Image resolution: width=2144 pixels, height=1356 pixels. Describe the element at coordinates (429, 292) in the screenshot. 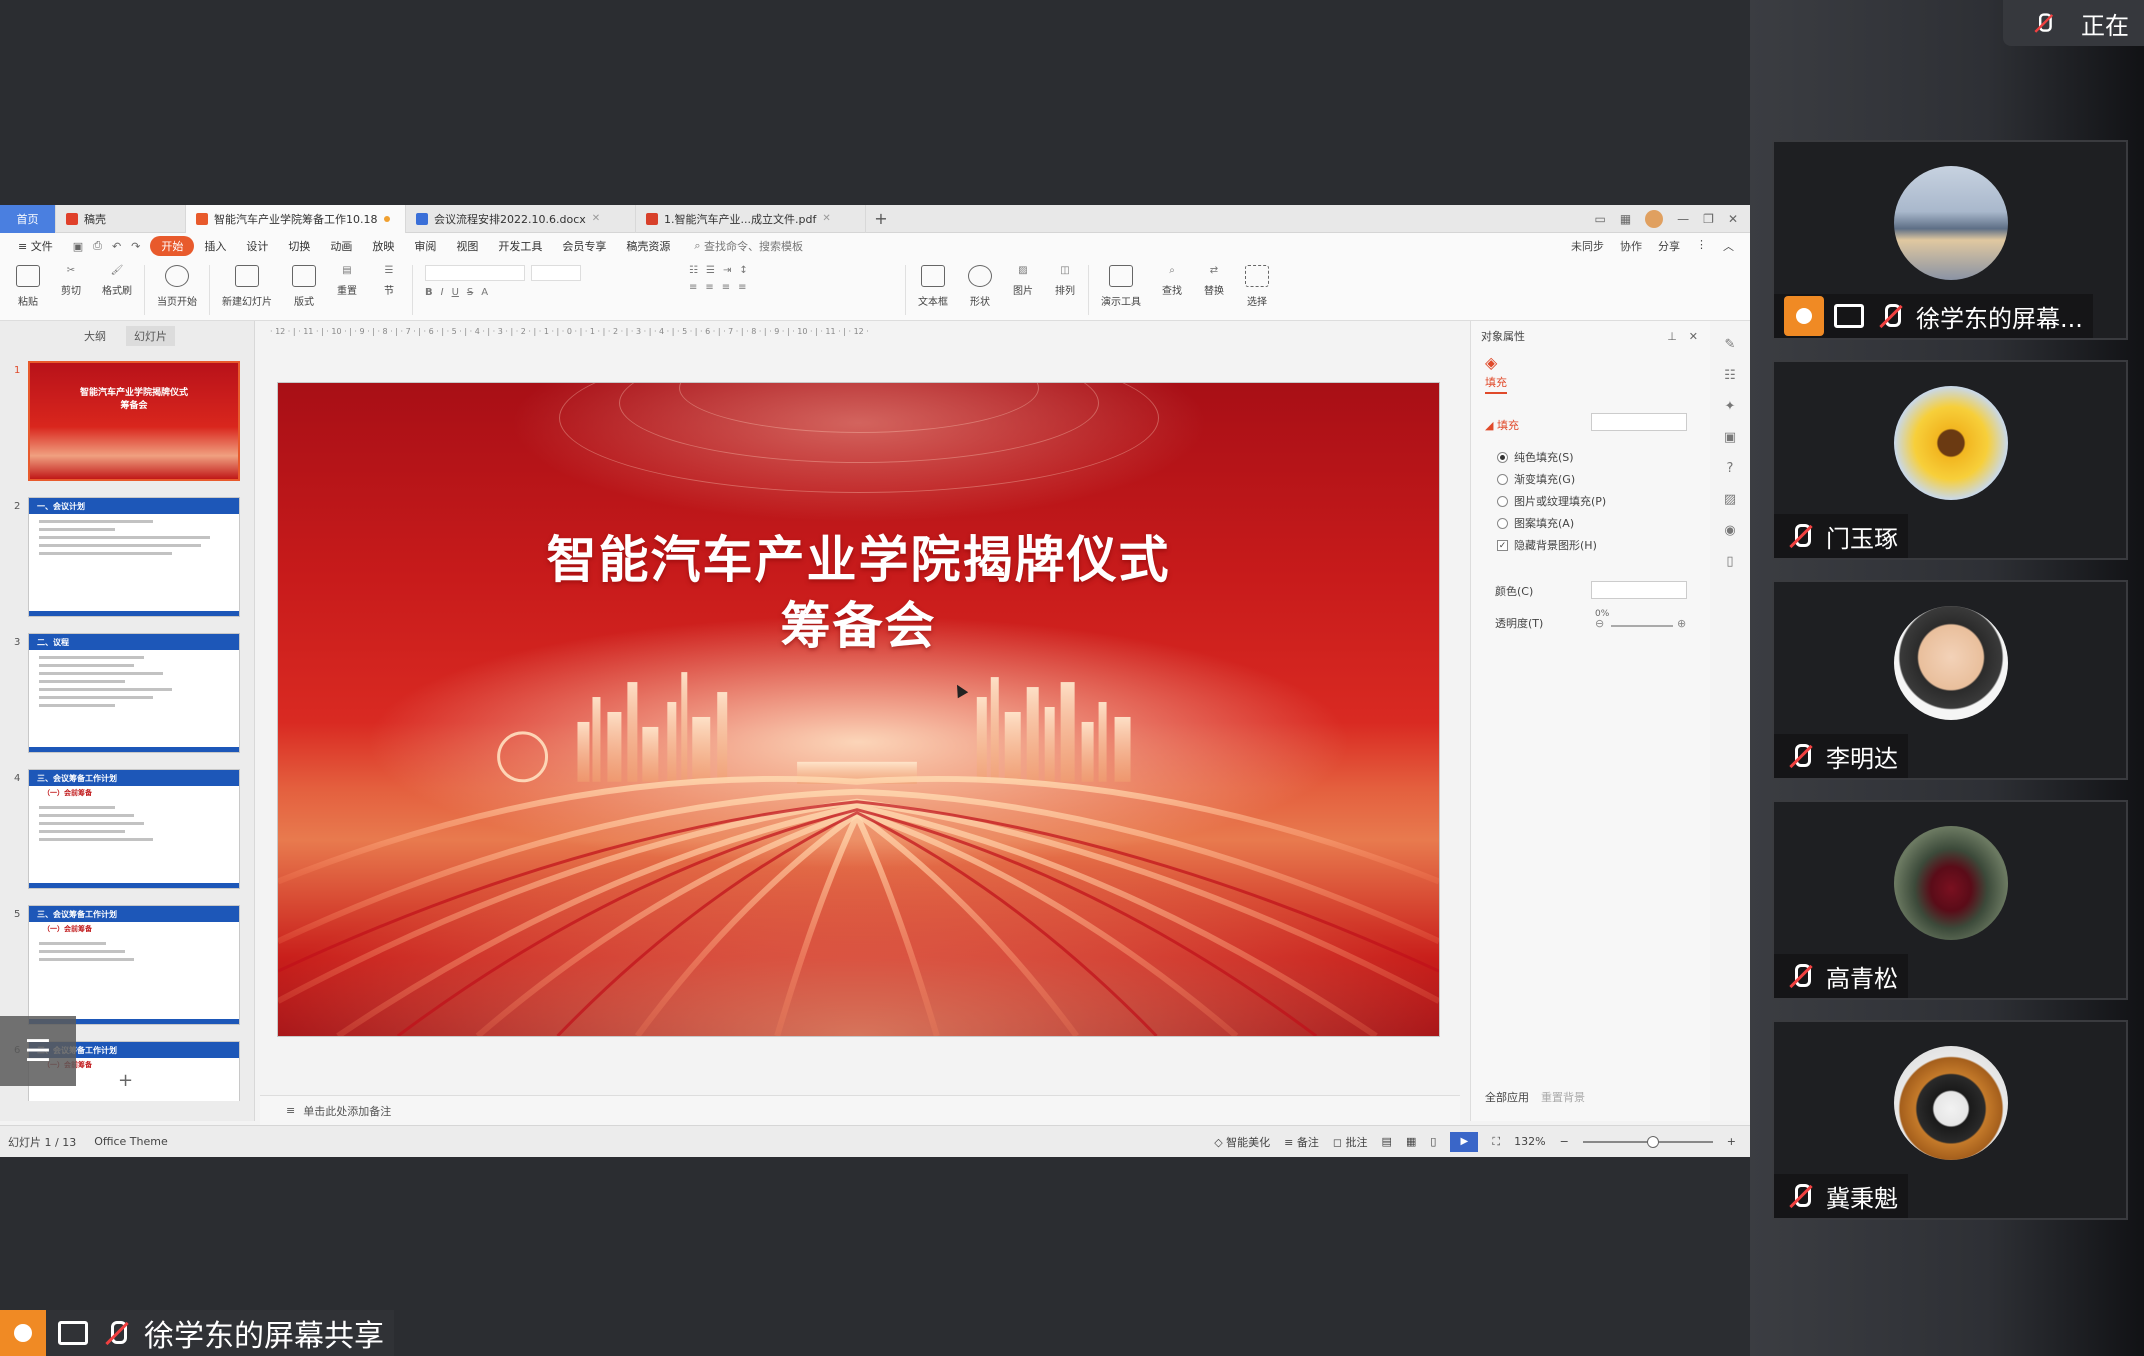

I see `bold-icon: B` at that location.